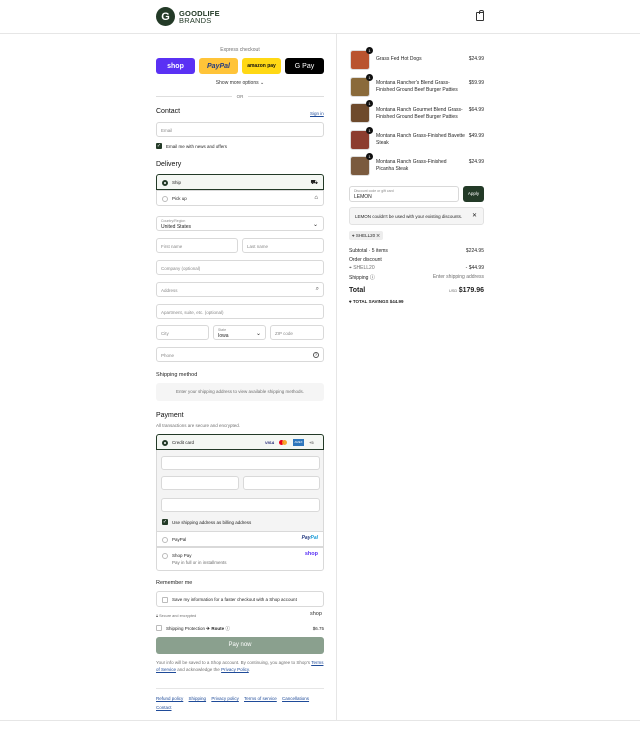 The height and width of the screenshot is (748, 640). Describe the element at coordinates (476, 110) in the screenshot. I see `product-price: $64.99` at that location.